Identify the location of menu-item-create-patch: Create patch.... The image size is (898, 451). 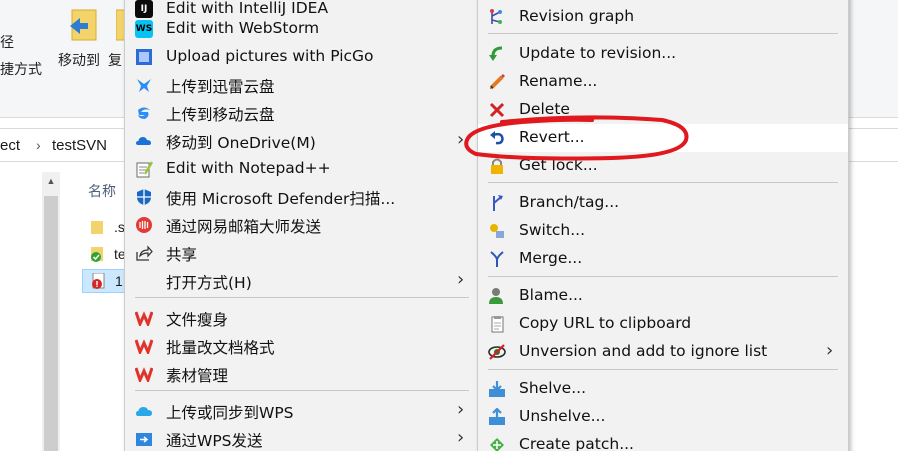
(663, 441).